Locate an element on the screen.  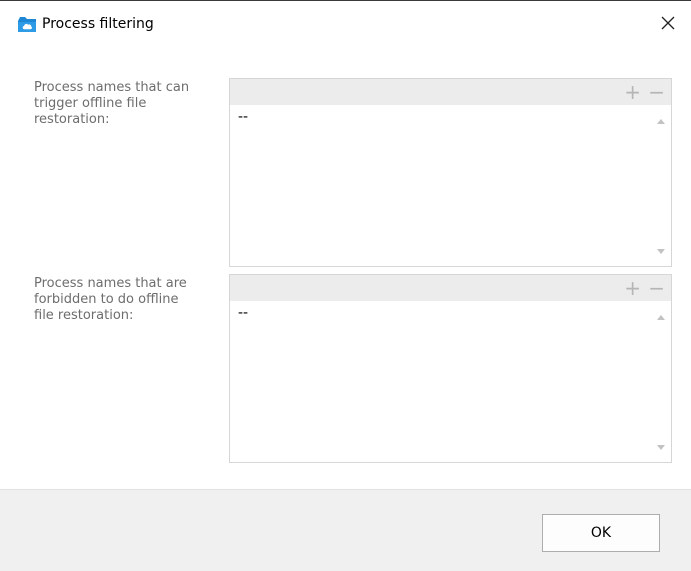
window-title: Process filtering is located at coordinates (98, 24).